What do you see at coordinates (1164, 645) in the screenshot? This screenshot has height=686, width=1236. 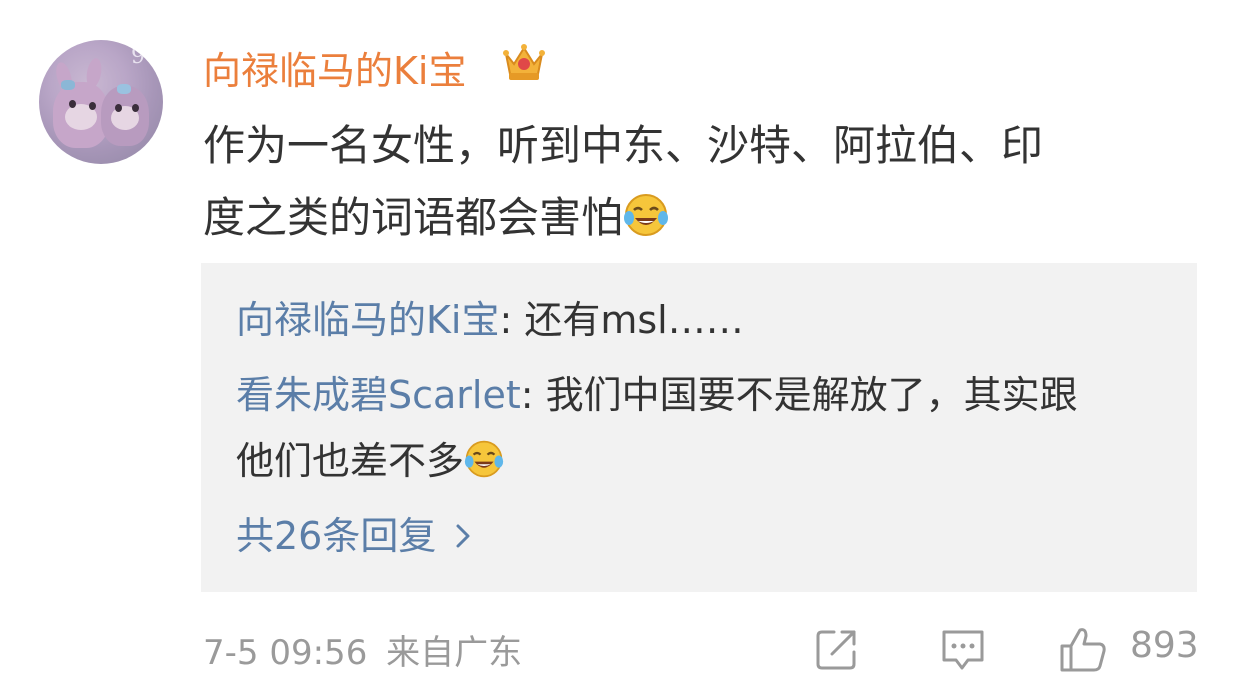 I see `like-count: 893` at bounding box center [1164, 645].